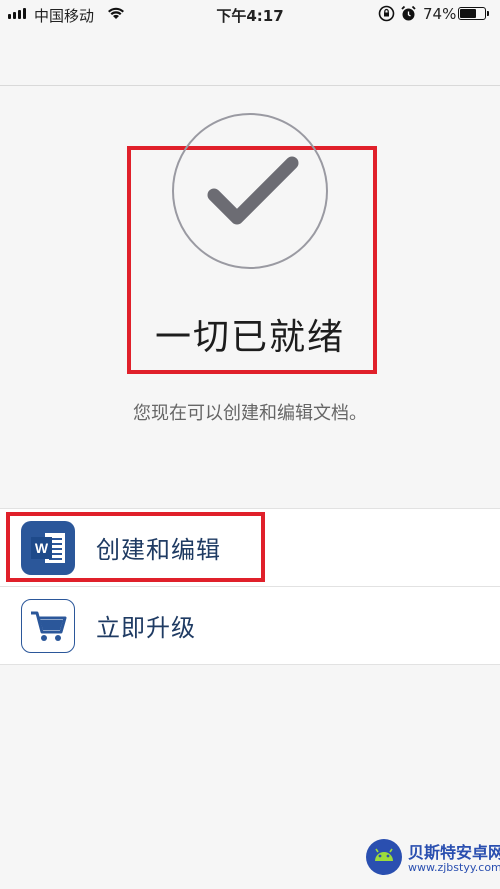  What do you see at coordinates (454, 867) in the screenshot?
I see `watermark-url: www.zjbstyy.com` at bounding box center [454, 867].